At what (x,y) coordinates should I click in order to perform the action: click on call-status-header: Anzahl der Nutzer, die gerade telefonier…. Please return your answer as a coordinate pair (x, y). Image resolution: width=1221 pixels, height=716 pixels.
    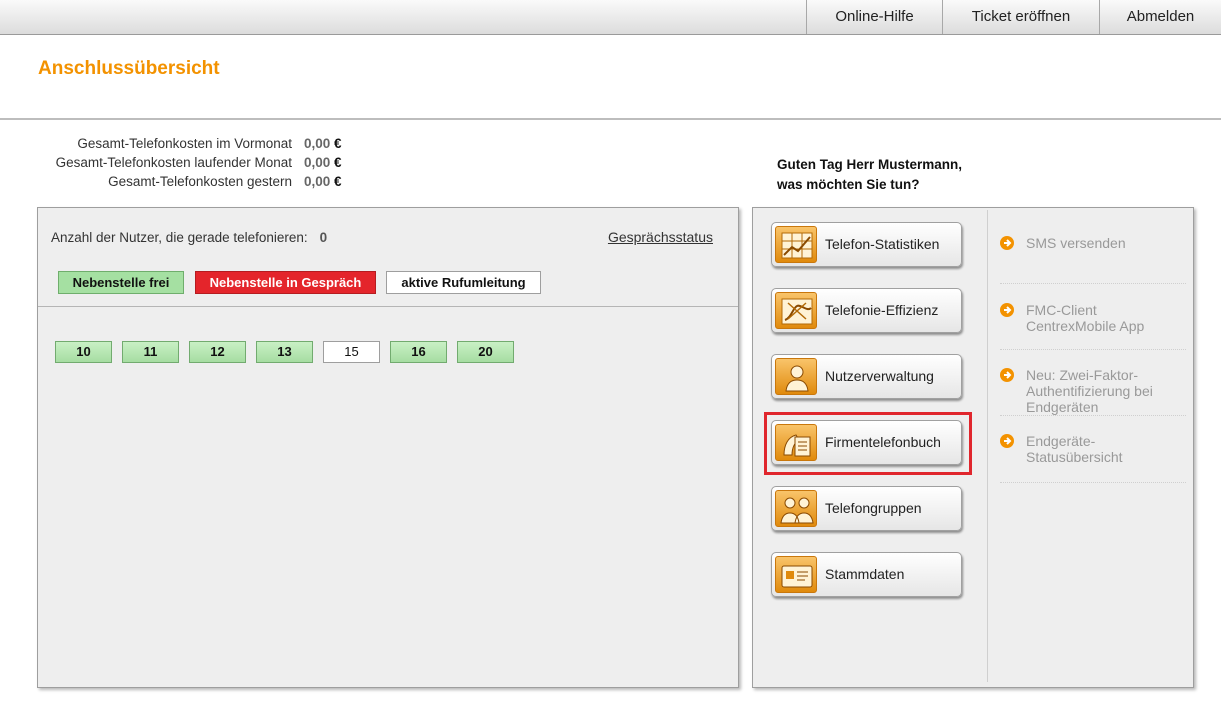
    Looking at the image, I should click on (388, 257).